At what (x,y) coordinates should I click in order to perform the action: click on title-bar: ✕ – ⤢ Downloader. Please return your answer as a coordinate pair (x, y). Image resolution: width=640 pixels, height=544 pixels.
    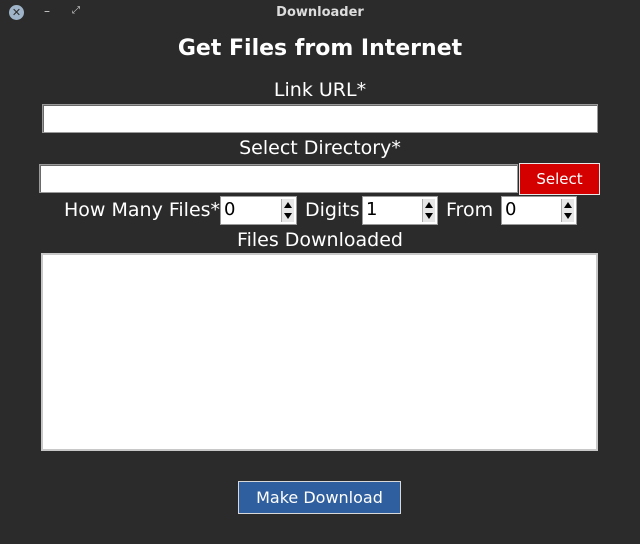
    Looking at the image, I should click on (320, 13).